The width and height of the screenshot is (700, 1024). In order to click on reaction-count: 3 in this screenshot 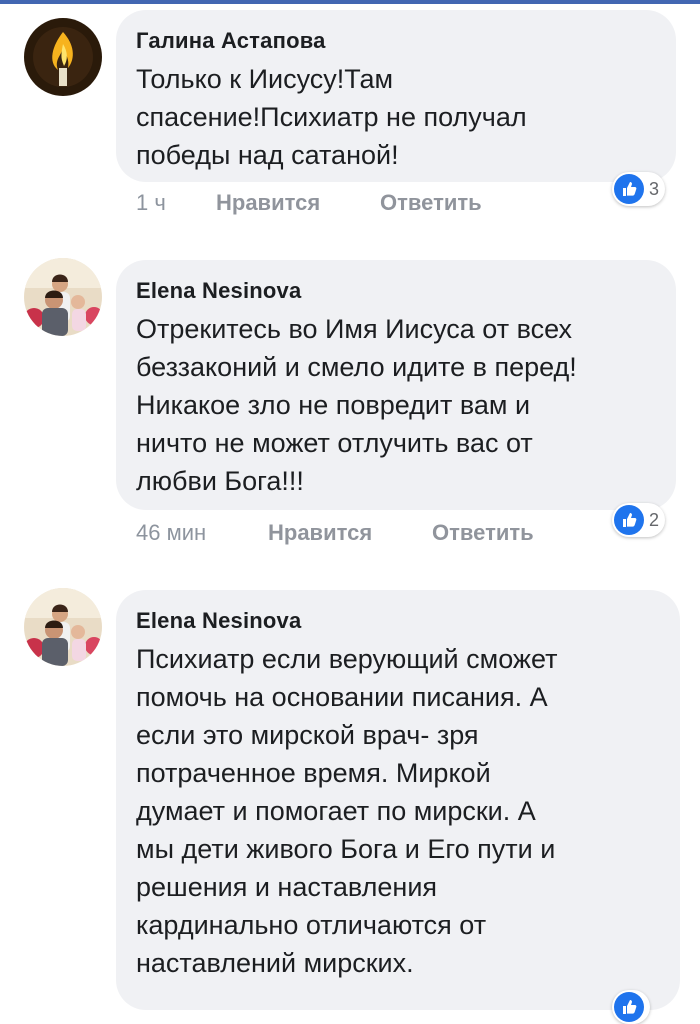, I will do `click(654, 188)`.